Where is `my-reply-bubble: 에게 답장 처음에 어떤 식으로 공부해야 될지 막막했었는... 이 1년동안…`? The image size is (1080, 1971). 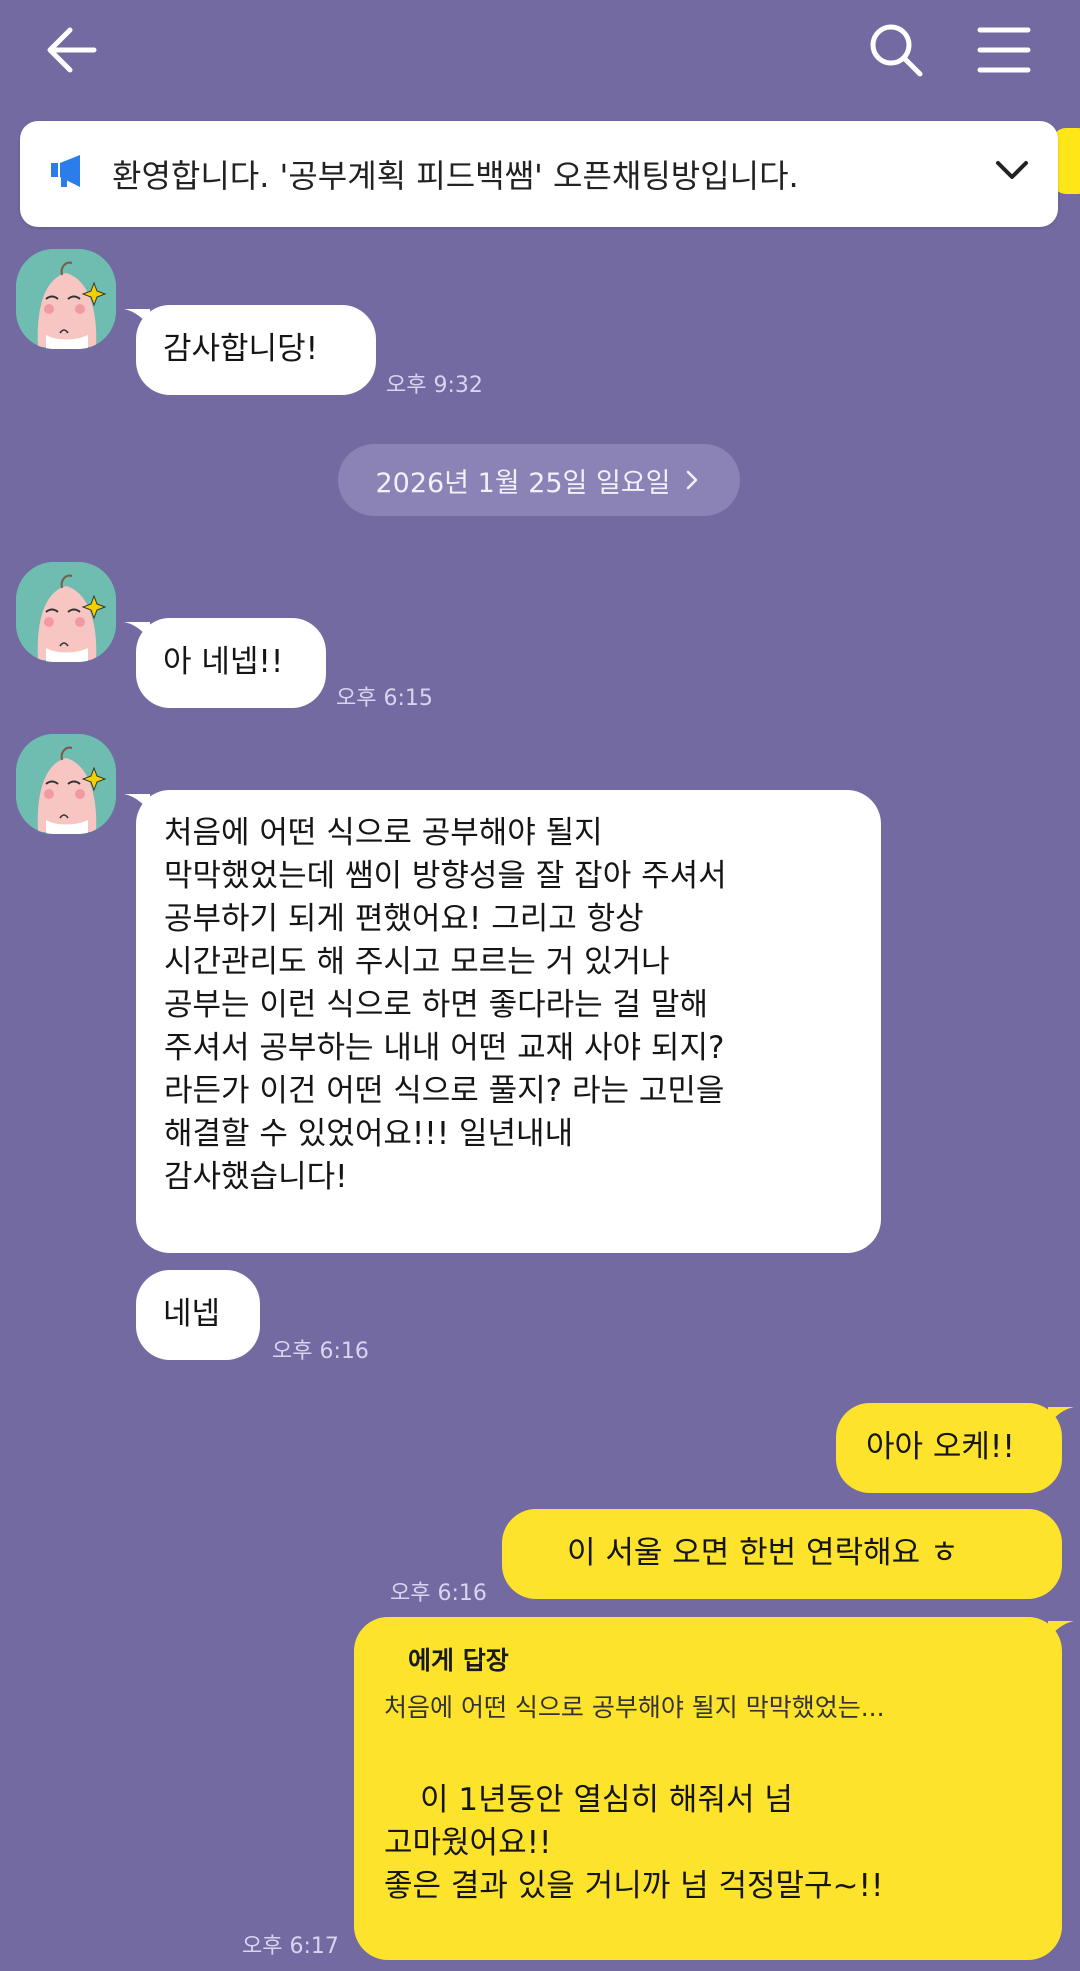 my-reply-bubble: 에게 답장 처음에 어떤 식으로 공부해야 될지 막막했었는... 이 1년동안… is located at coordinates (714, 1788).